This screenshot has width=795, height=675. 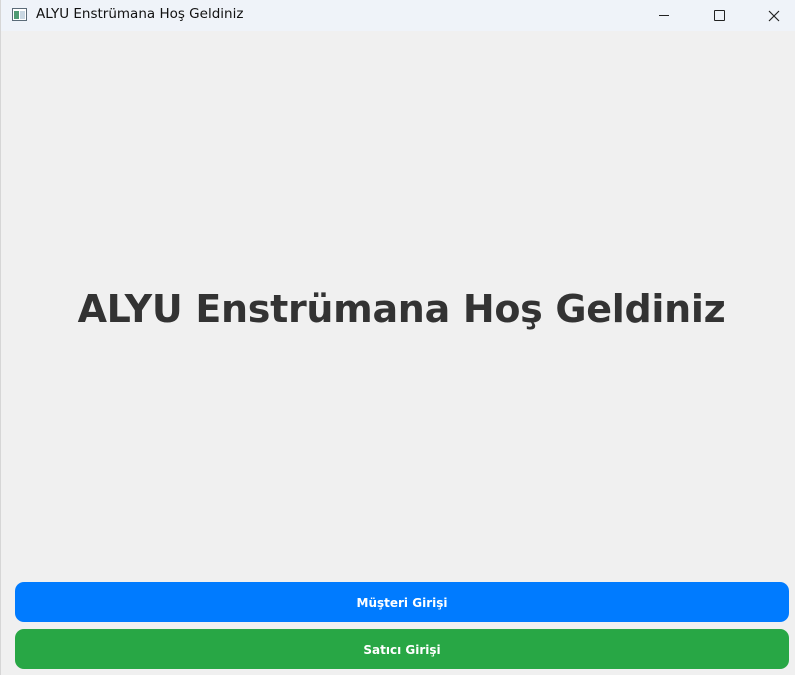 What do you see at coordinates (398, 15) in the screenshot?
I see `title-bar: ALYU Enstrümana Hoş Geldiniz` at bounding box center [398, 15].